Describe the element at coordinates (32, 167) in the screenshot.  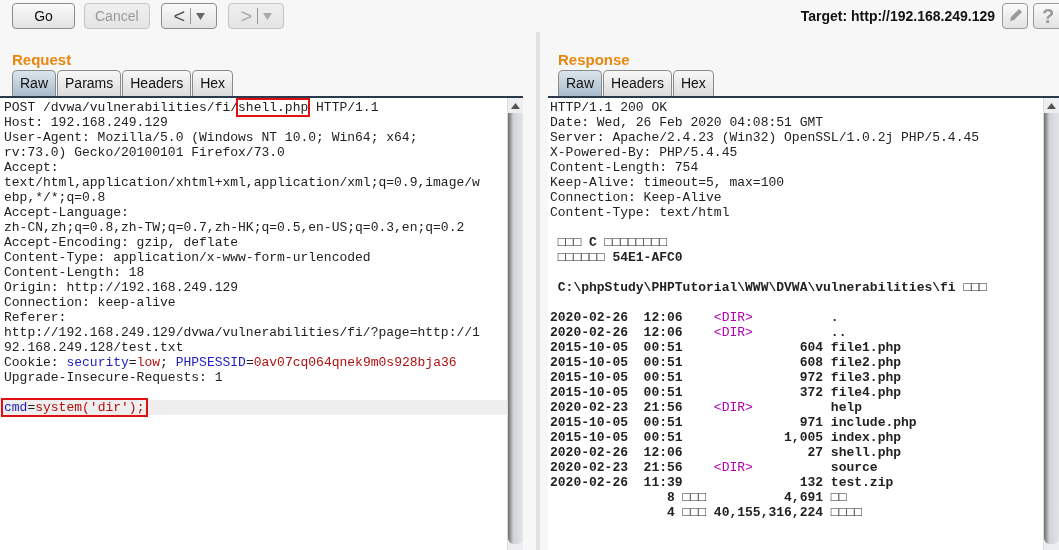
I see `code-line: Accept:` at that location.